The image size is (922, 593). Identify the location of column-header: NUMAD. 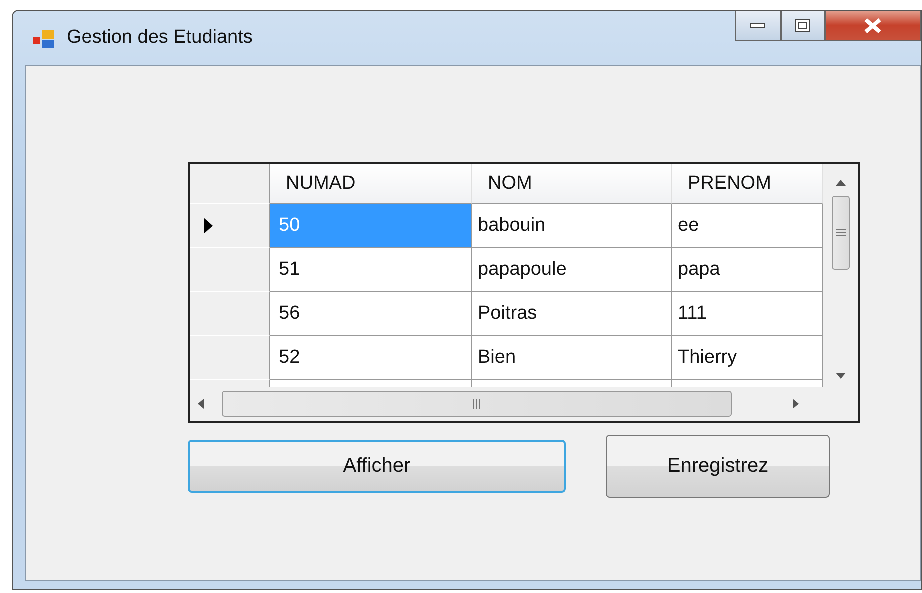
(371, 184).